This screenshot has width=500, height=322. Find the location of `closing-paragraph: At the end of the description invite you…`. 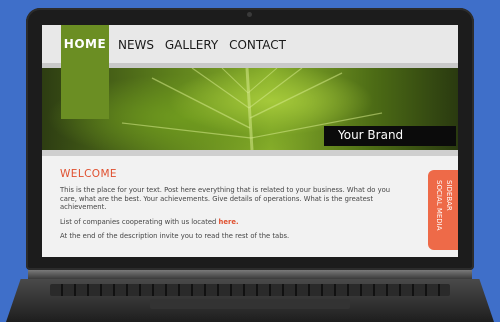

closing-paragraph: At the end of the description invite you… is located at coordinates (175, 236).